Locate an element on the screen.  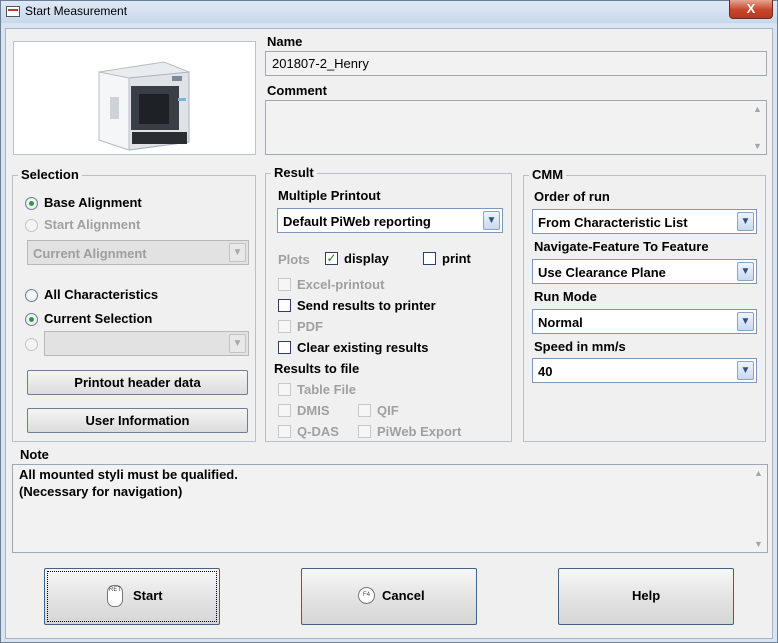
current-selection-radio is located at coordinates (31, 319).